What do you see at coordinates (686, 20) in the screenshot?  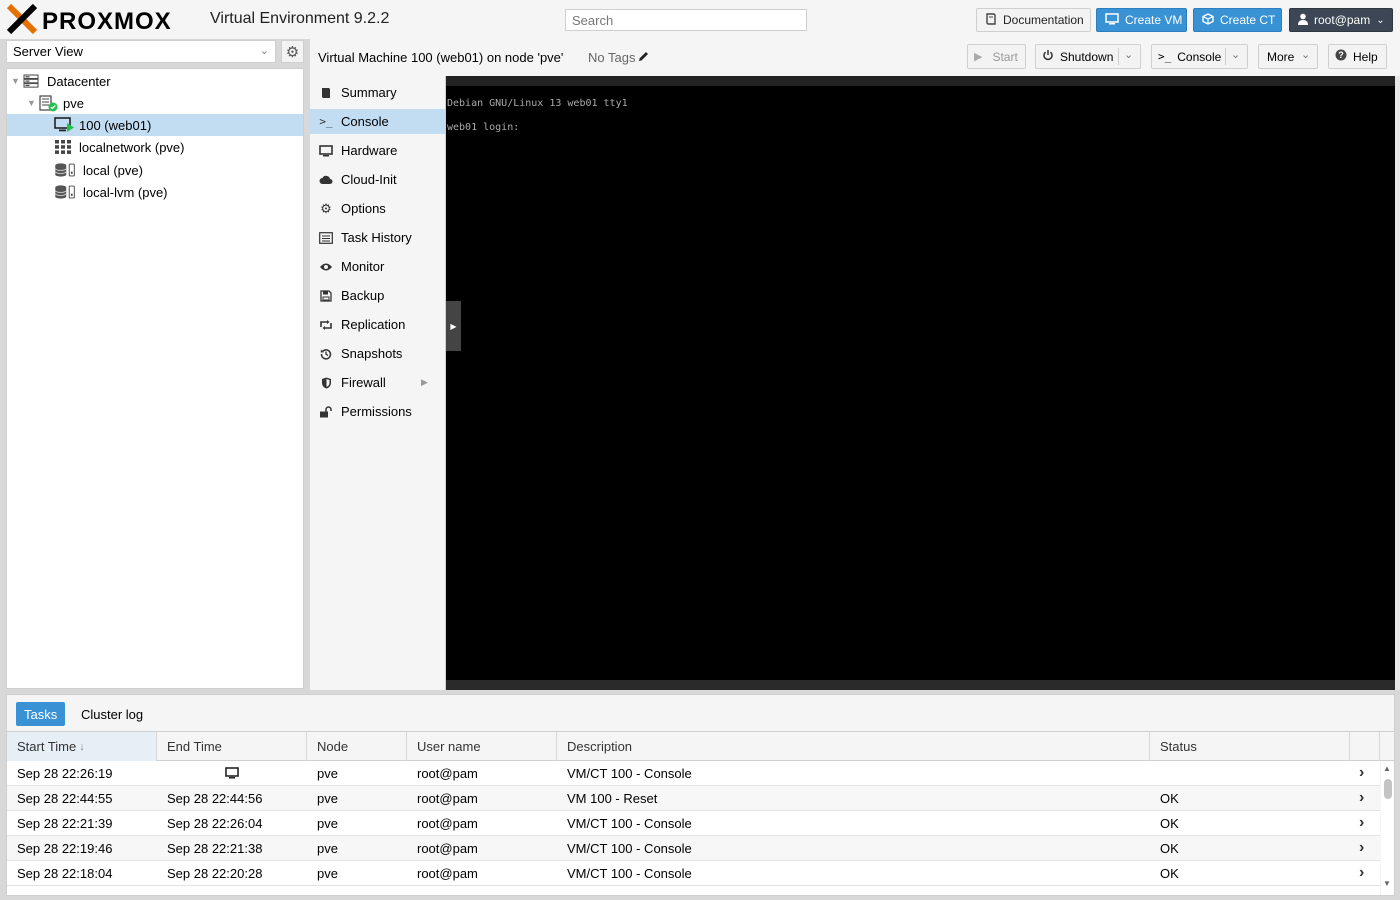 I see `search-input` at bounding box center [686, 20].